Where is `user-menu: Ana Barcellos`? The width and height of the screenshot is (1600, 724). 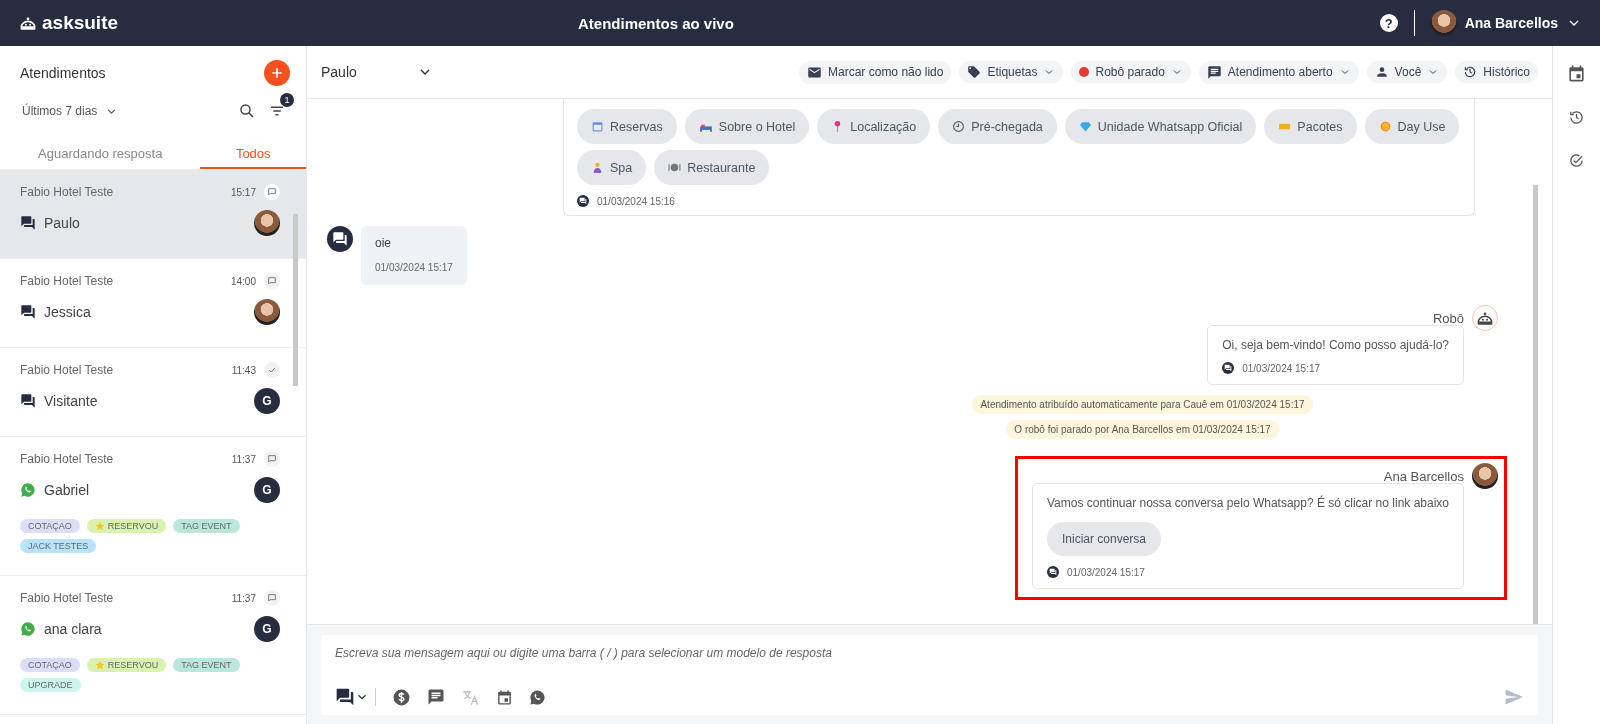 user-menu: Ana Barcellos is located at coordinates (1506, 23).